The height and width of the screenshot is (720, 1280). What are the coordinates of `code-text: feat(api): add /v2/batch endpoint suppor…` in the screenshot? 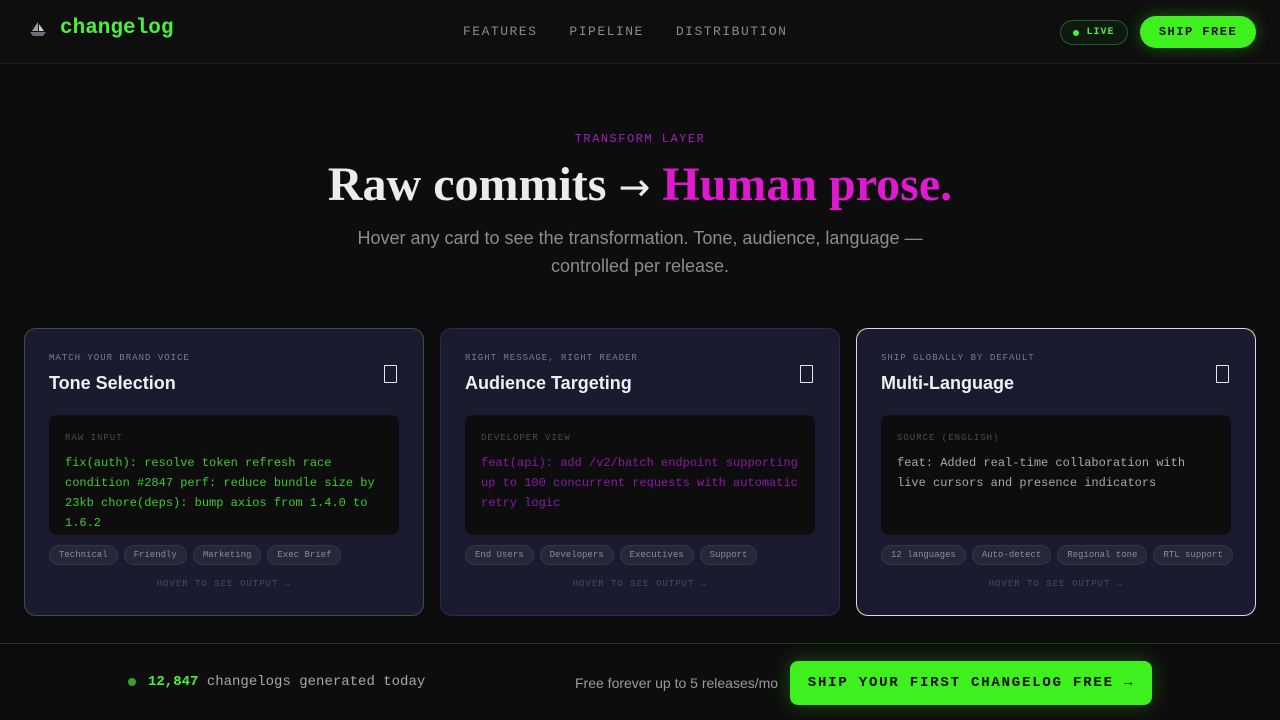 It's located at (639, 483).